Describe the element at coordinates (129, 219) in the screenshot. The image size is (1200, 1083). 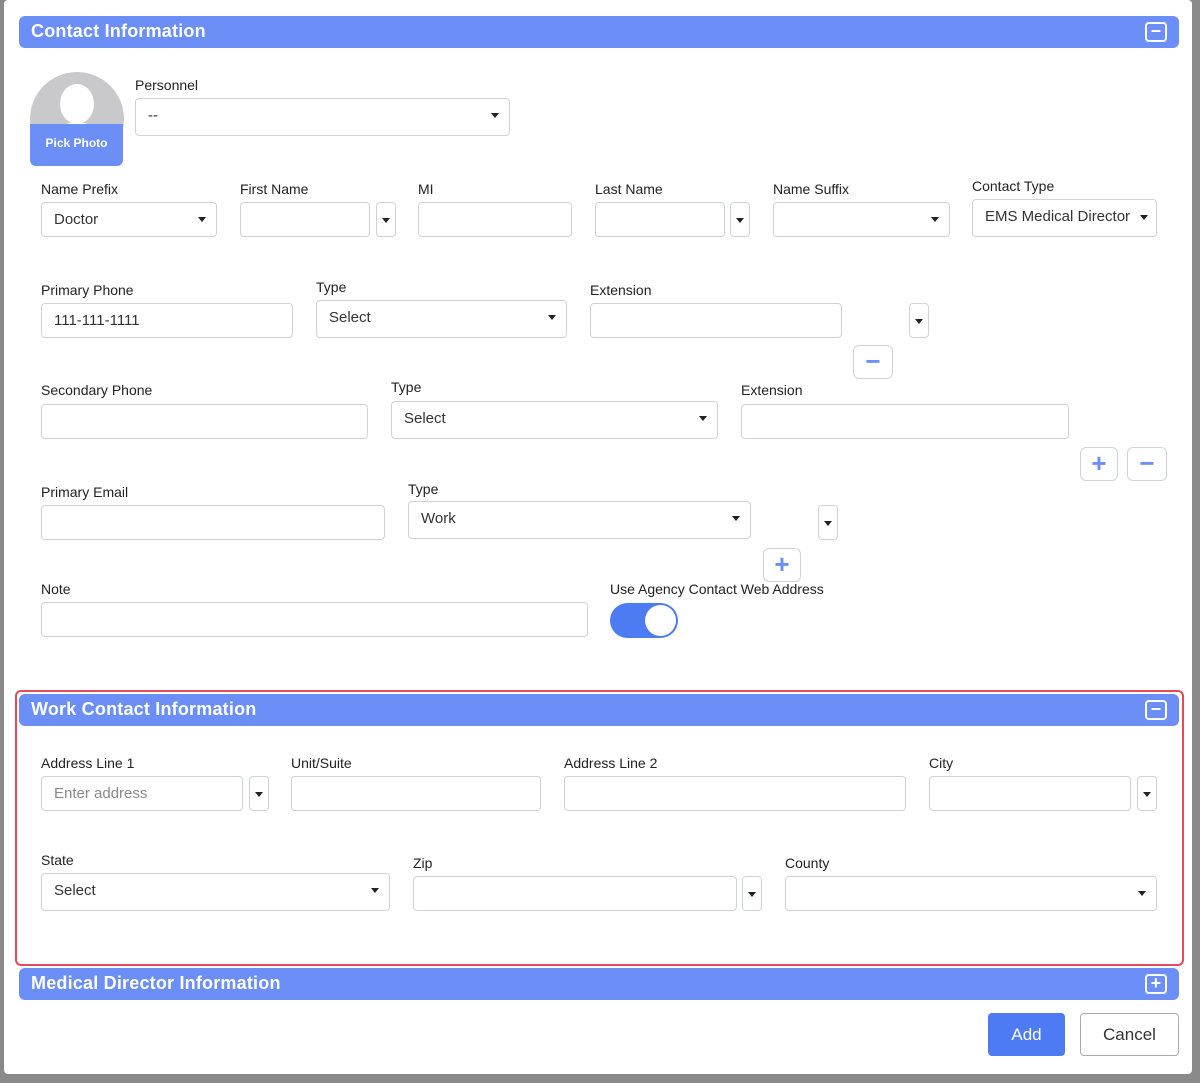
I see `name-prefix-select: Doctor` at that location.